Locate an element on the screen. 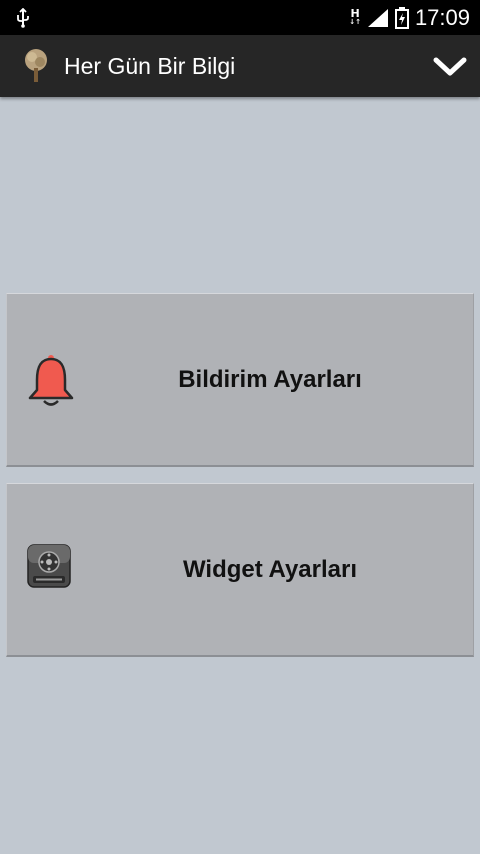  clock: 17:09 is located at coordinates (442, 17).